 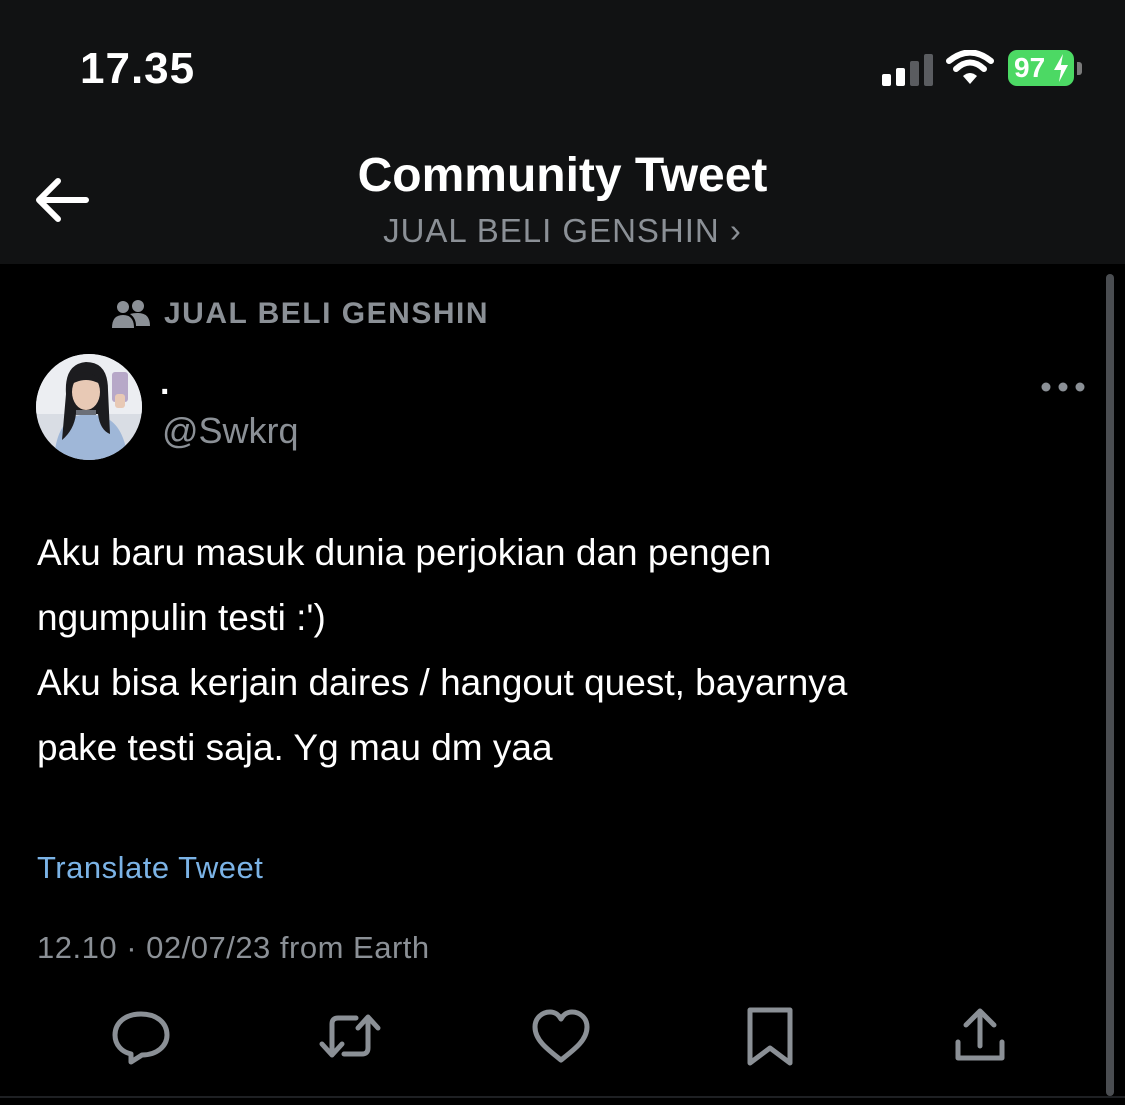 I want to click on status-time: 17.35, so click(x=138, y=68).